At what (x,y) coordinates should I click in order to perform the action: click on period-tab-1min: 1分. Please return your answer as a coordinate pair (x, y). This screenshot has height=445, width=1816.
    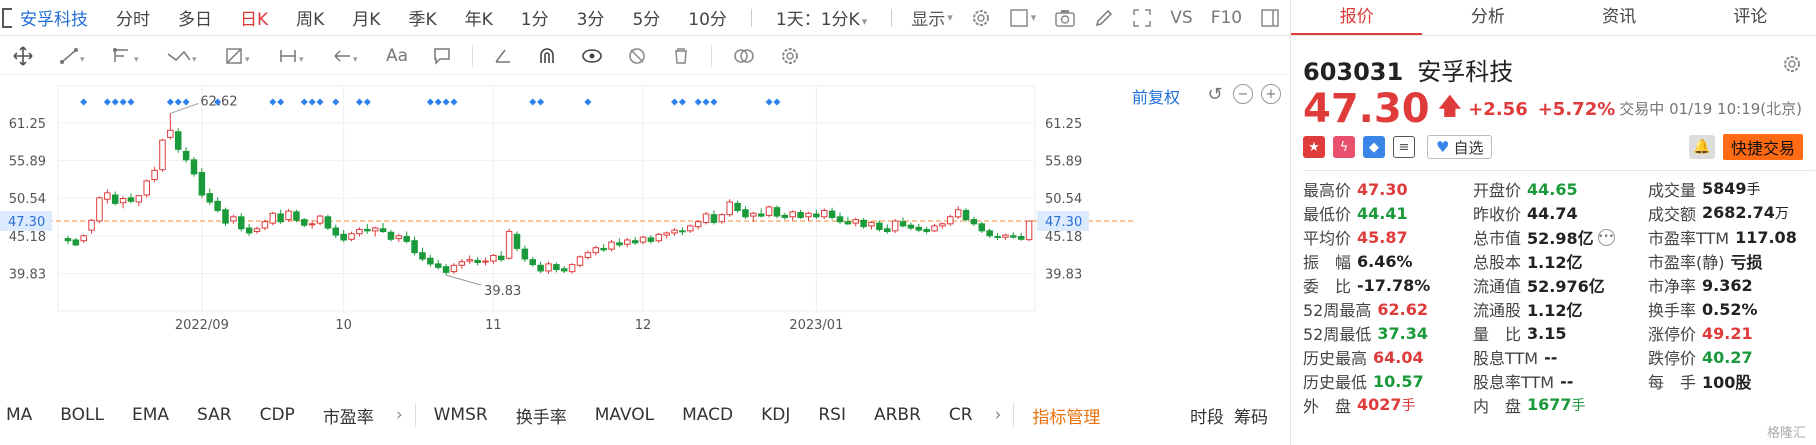
    Looking at the image, I should click on (535, 17).